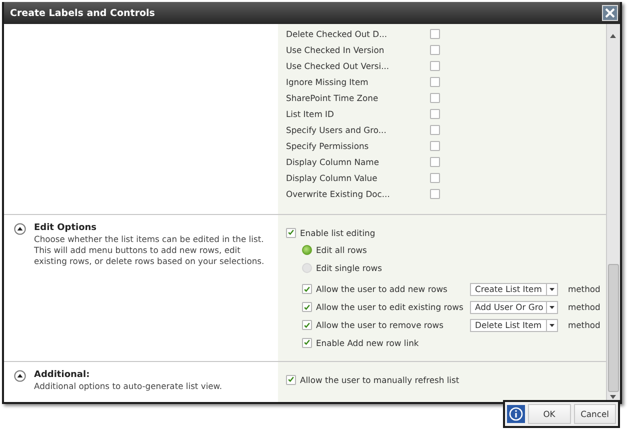  What do you see at coordinates (66, 228) in the screenshot?
I see `section-title: Edit Options` at bounding box center [66, 228].